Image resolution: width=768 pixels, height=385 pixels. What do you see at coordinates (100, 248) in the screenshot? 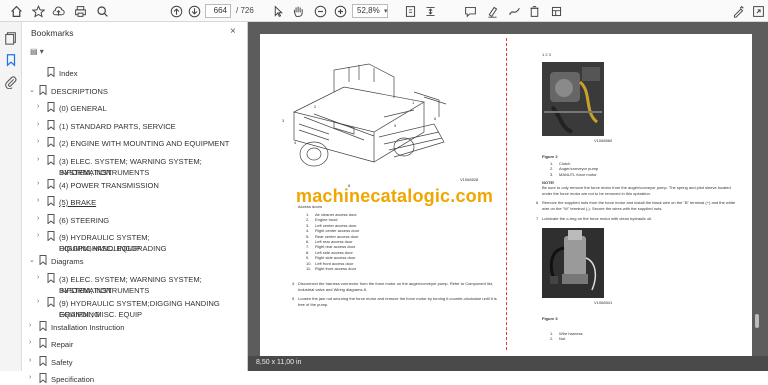
I see `bookmark-label-continued: EQUIPM; MISC. EQUIP` at bounding box center [100, 248].